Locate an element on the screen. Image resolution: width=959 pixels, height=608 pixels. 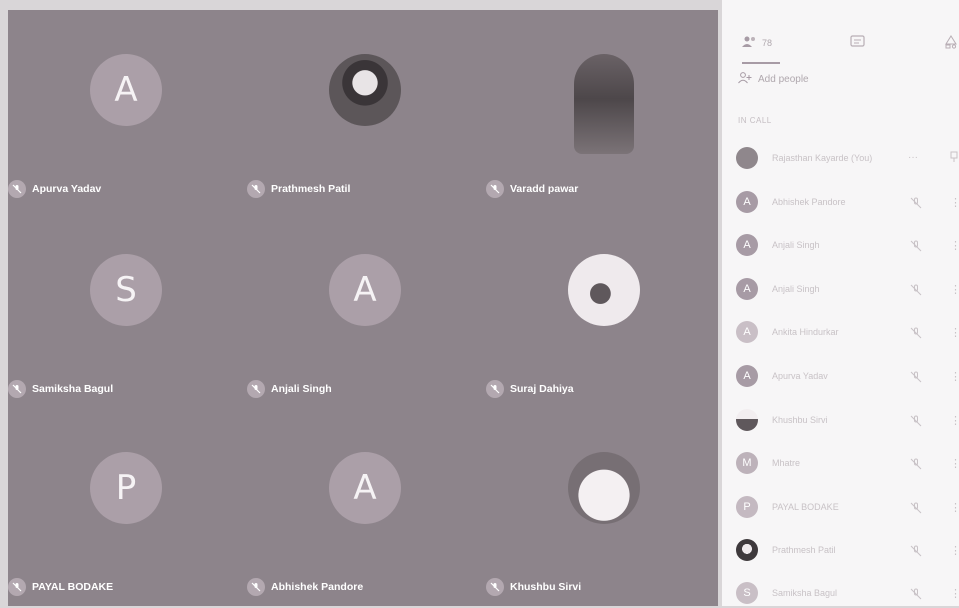
video-tile: S Samiksha Bagul is located at coordinates (126, 309).